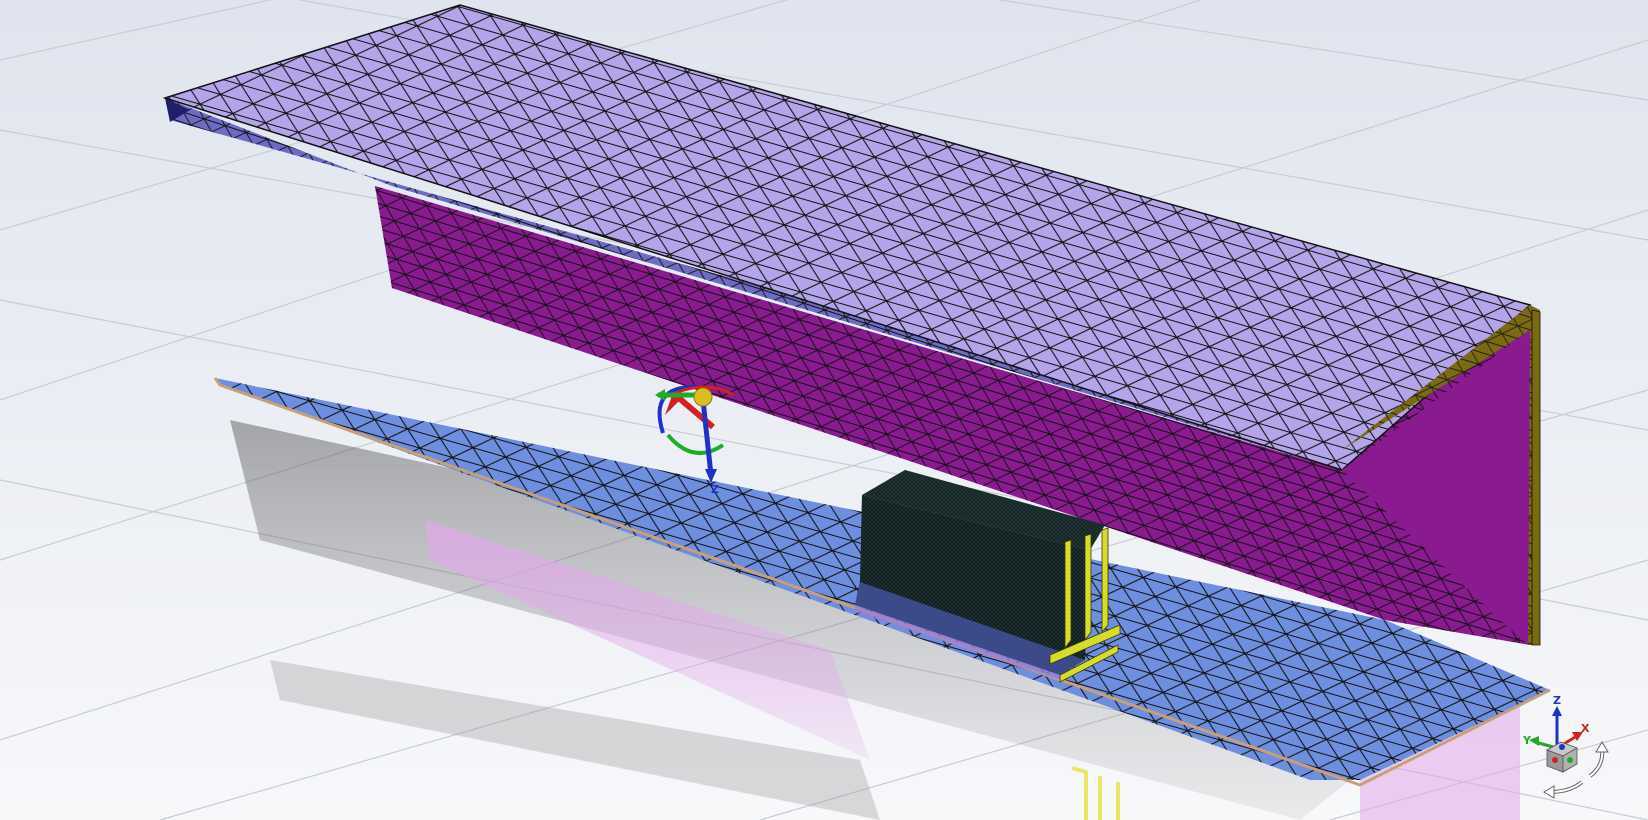 The image size is (1648, 820). Describe the element at coordinates (1585, 728) in the screenshot. I see `triad-x-label: X` at that location.